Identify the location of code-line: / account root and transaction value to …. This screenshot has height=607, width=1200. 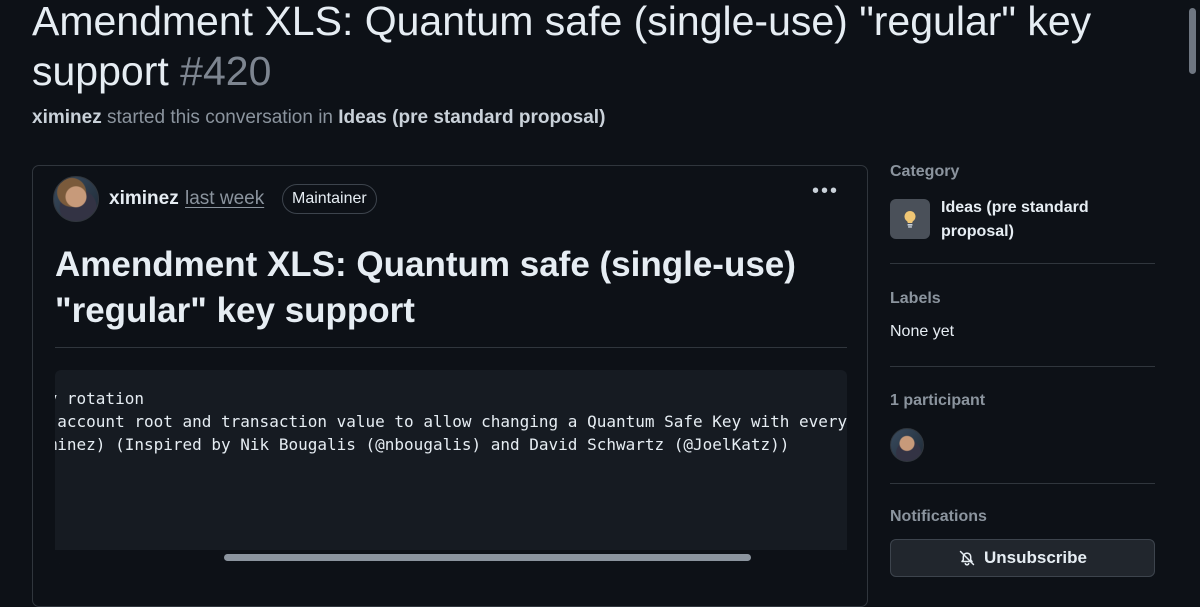
(451, 421).